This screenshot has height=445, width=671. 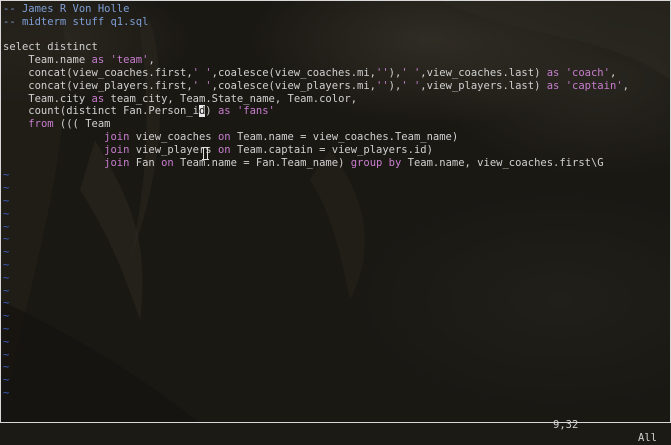 What do you see at coordinates (376, 162) in the screenshot?
I see `code-token-keyword: group by` at bounding box center [376, 162].